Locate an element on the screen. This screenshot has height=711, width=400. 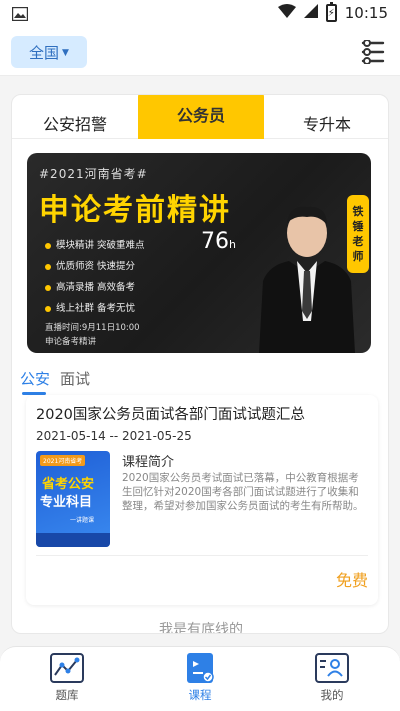
banner-live-time: 直播时间:9月11日10:00 is located at coordinates (92, 328).